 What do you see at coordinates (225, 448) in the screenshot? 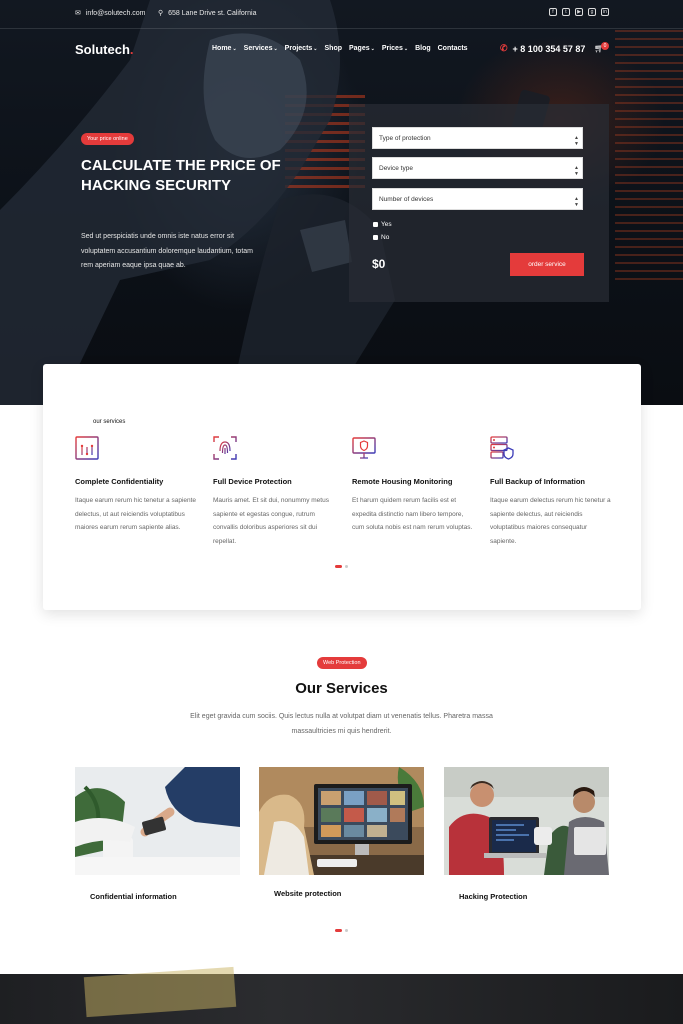
I see `fingerprint-icon` at bounding box center [225, 448].